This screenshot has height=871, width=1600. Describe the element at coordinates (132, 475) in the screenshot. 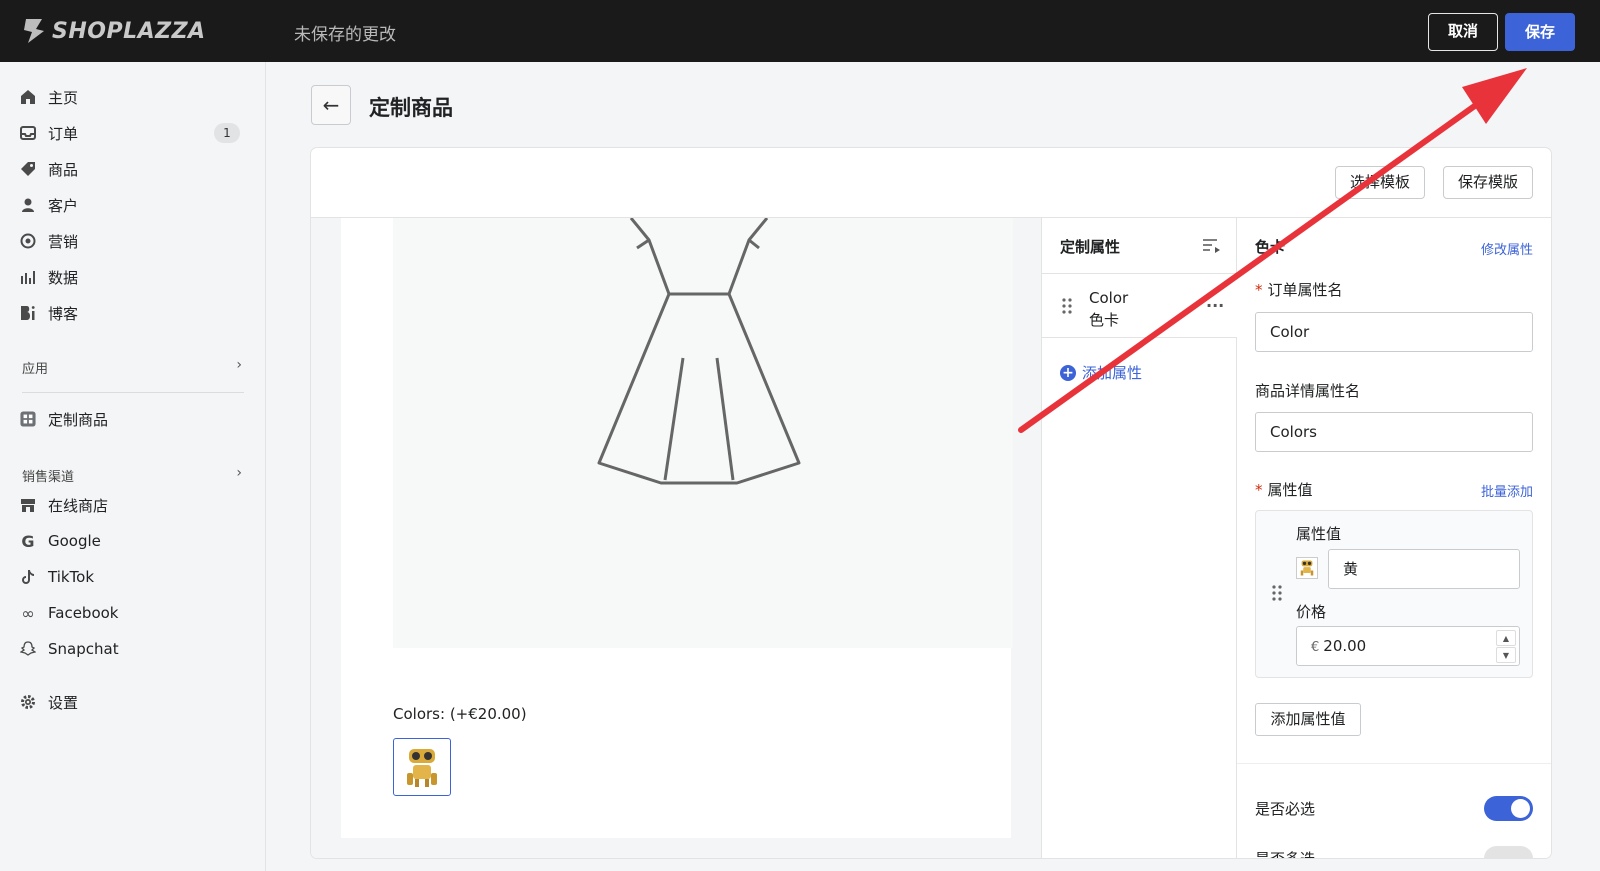

I see `sales-channels-header: 销售渠道 ›` at that location.